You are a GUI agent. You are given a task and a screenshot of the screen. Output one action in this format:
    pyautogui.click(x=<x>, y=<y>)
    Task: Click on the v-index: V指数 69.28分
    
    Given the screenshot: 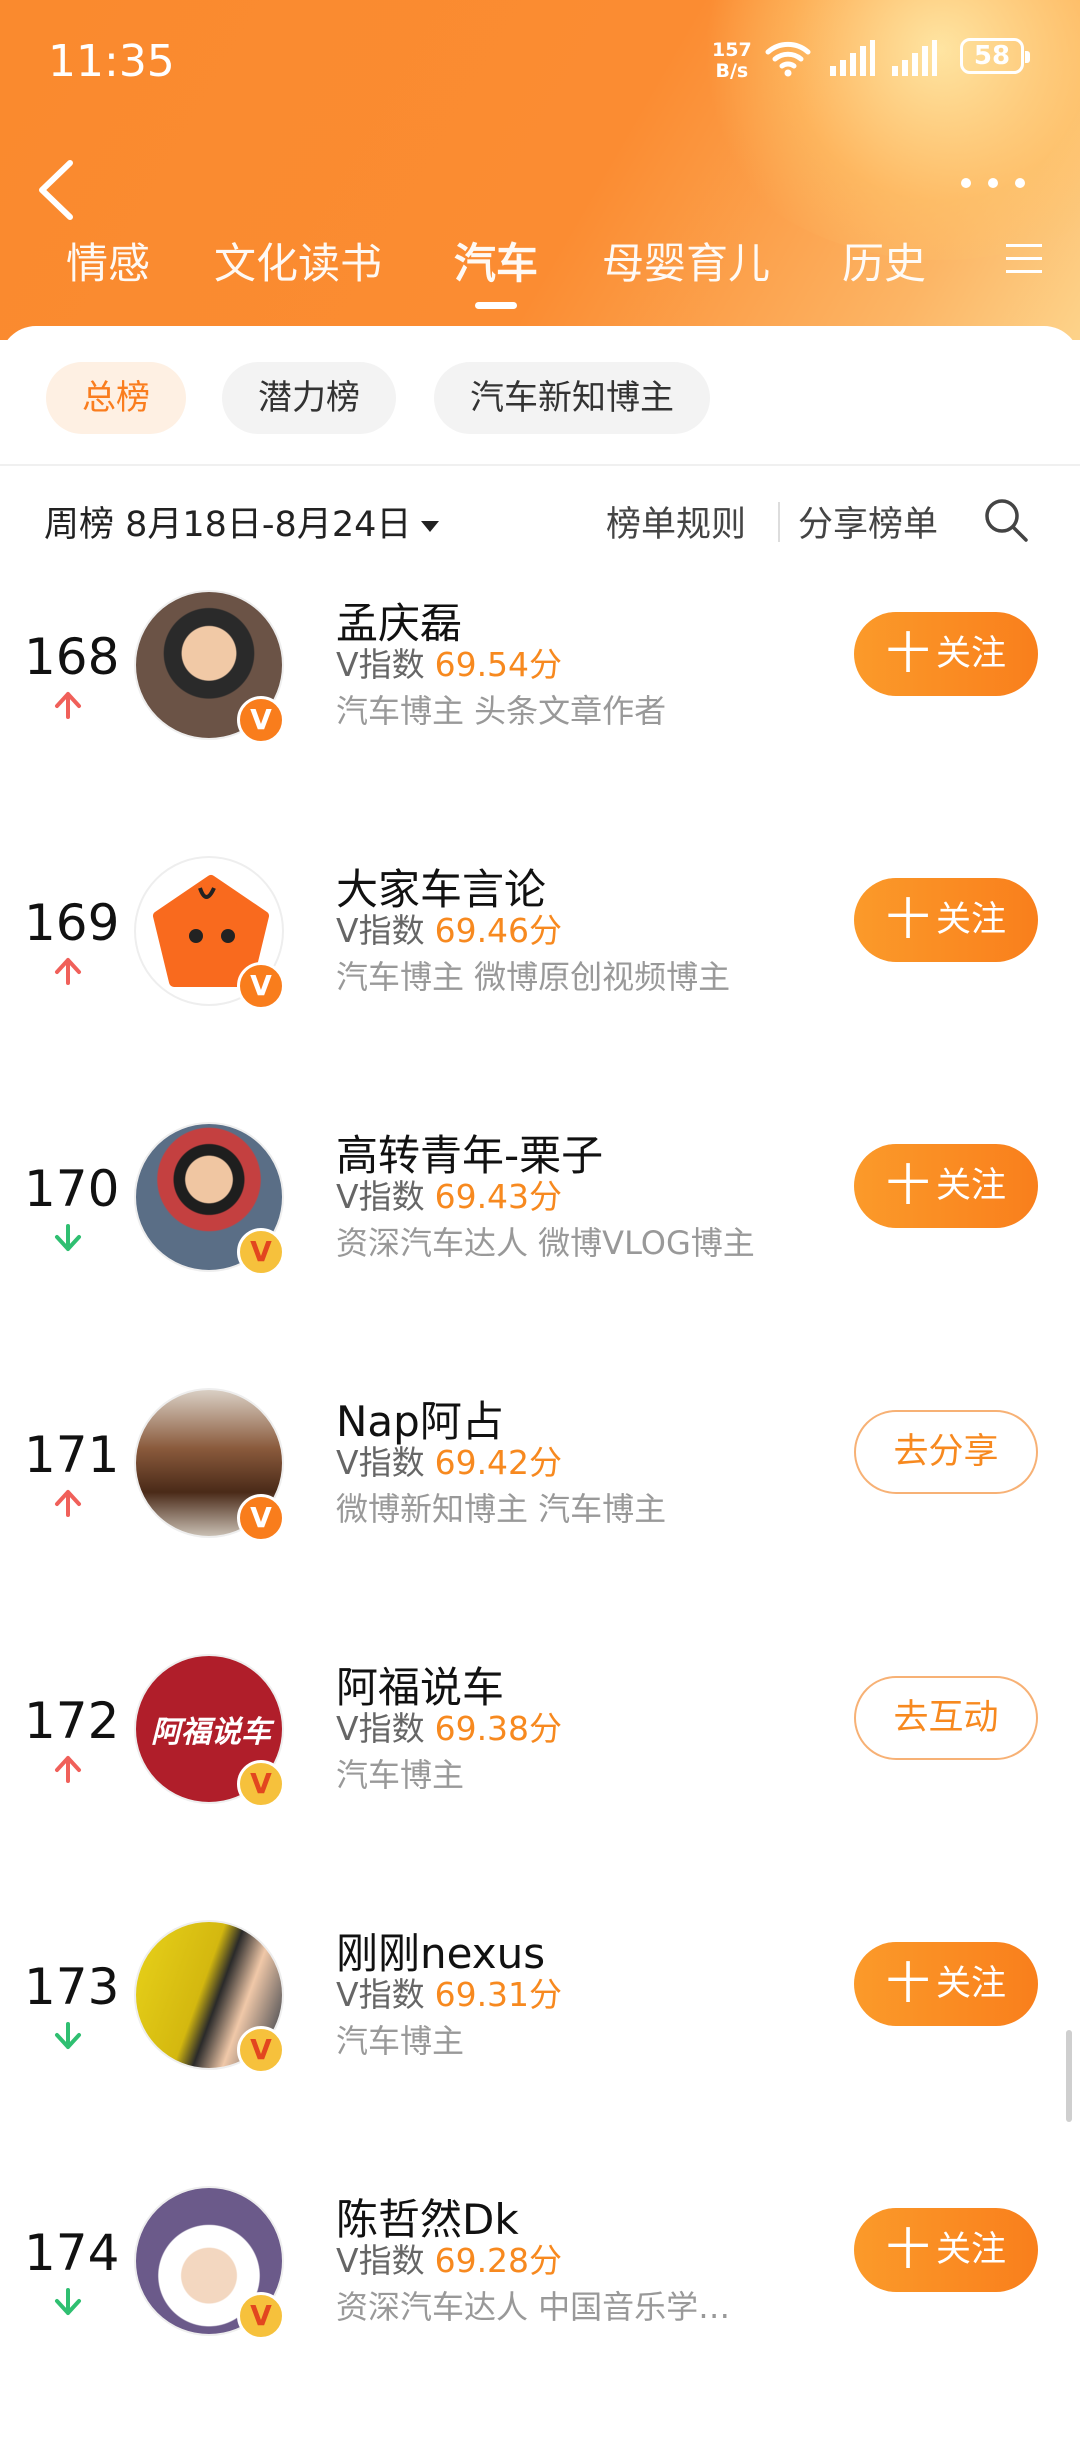 What is the action you would take?
    pyautogui.click(x=449, y=2260)
    